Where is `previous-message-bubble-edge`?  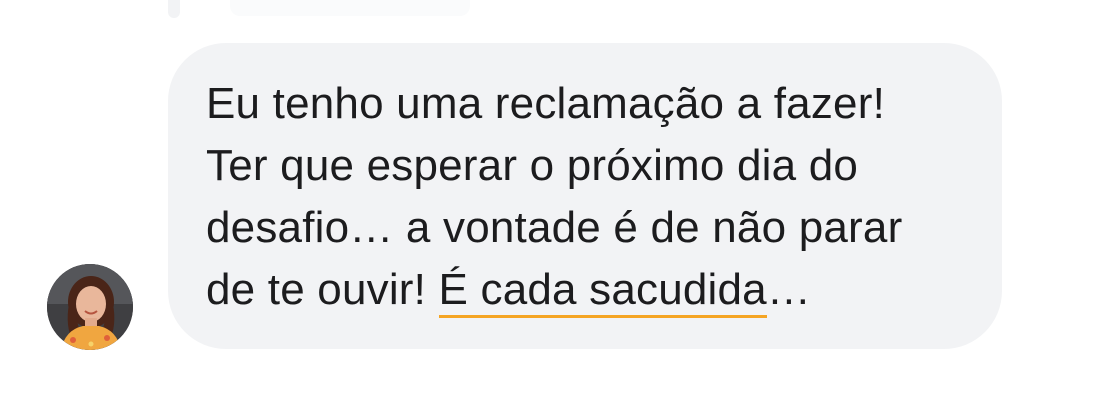 previous-message-bubble-edge is located at coordinates (174, 9).